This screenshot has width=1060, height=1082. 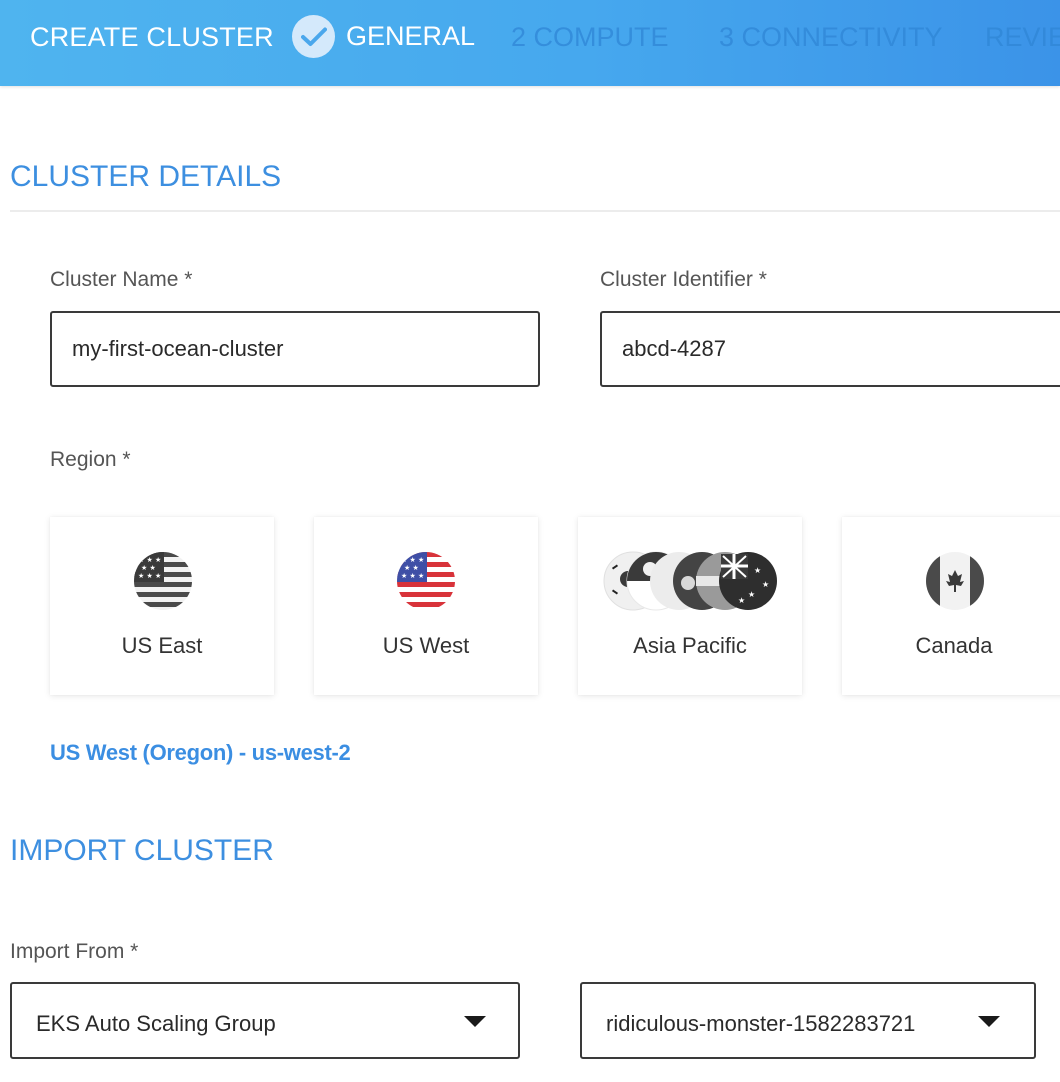 I want to click on step-compute: 2 COMPUTE, so click(x=590, y=37).